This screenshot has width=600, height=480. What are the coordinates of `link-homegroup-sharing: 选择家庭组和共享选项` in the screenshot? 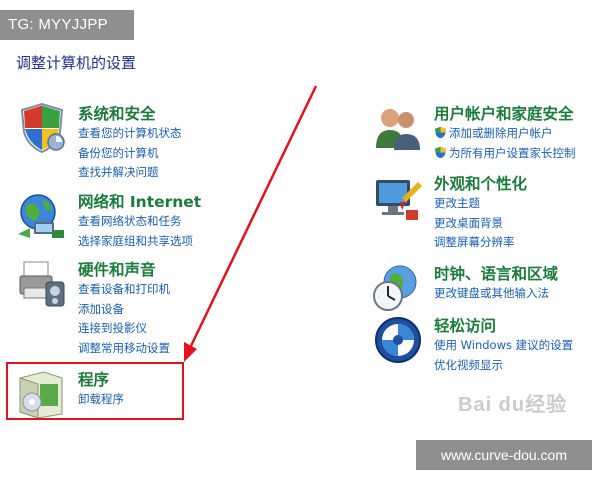 It's located at (135, 242).